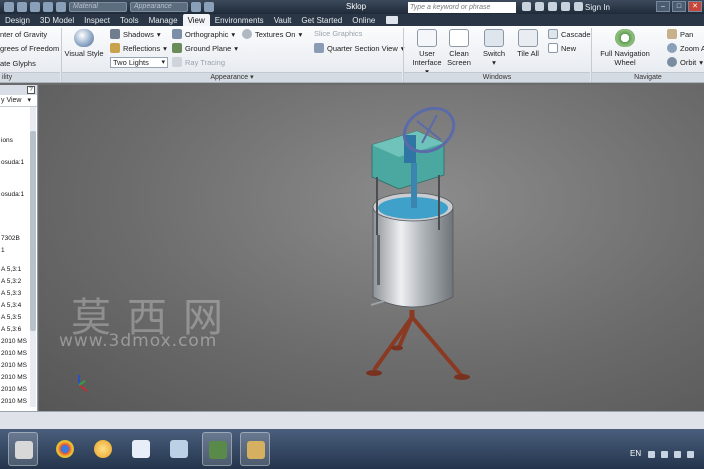  I want to click on favorites-icon, so click(565, 6).